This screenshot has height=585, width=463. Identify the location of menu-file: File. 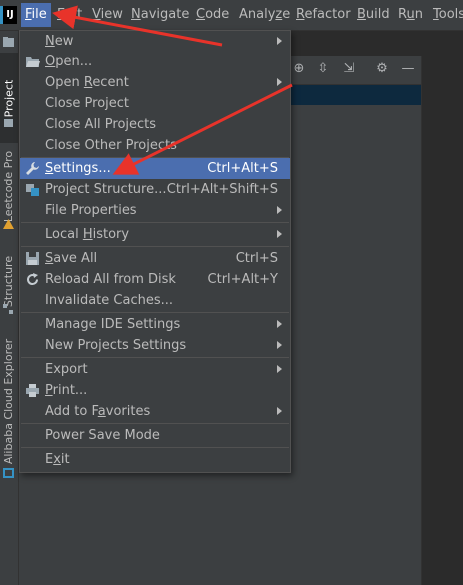
(36, 15).